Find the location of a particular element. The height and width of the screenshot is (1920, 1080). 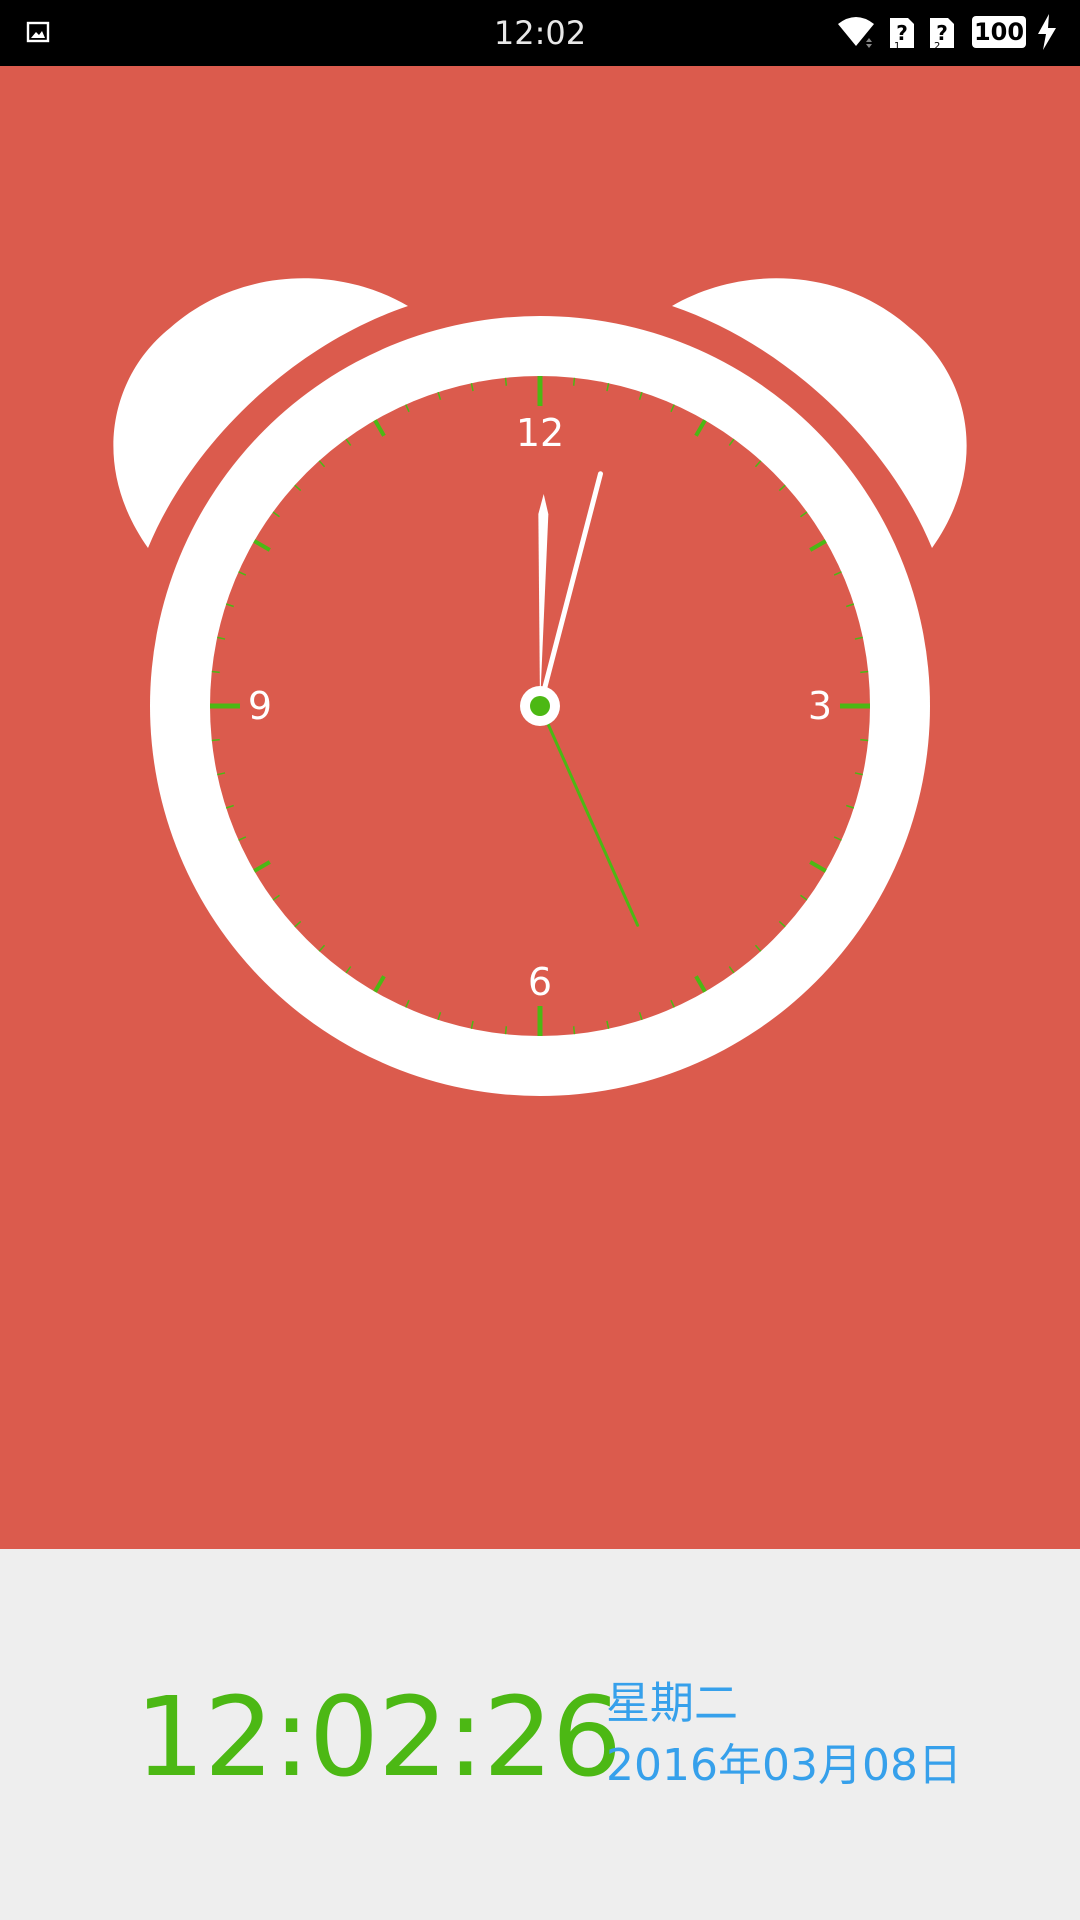

sim1-unknown-icon: ? 1 is located at coordinates (902, 34).